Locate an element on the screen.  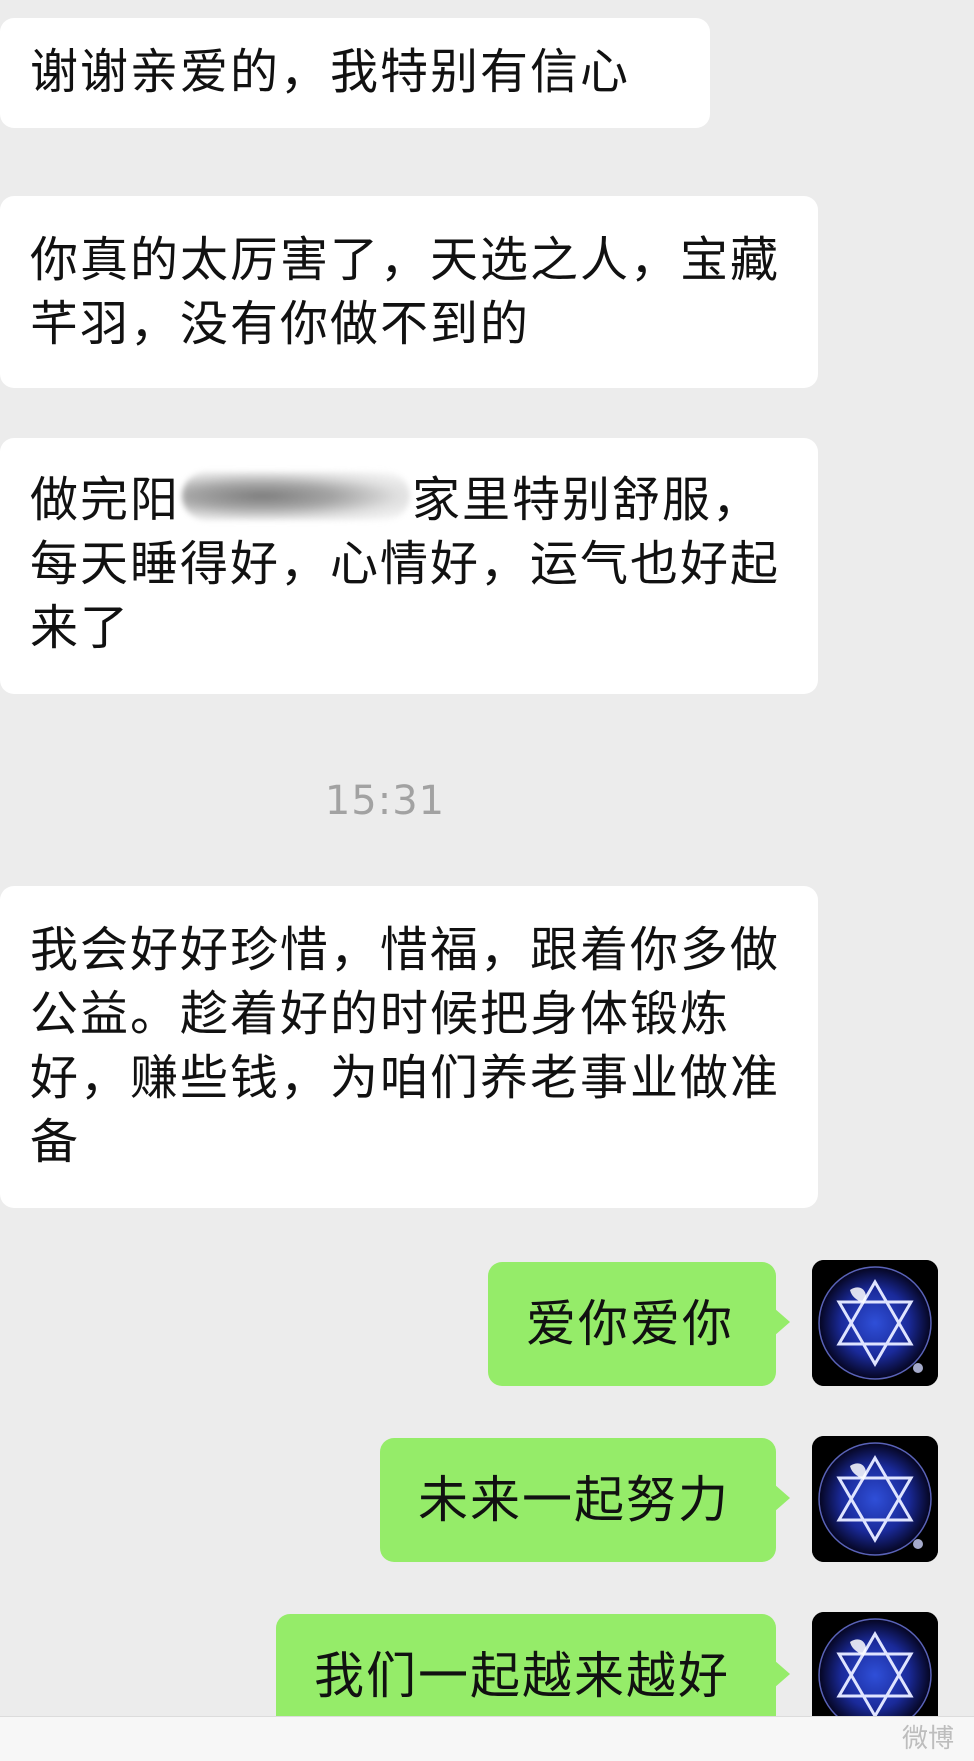
outgoing-message: 未来一起努力 is located at coordinates (585, 1500).